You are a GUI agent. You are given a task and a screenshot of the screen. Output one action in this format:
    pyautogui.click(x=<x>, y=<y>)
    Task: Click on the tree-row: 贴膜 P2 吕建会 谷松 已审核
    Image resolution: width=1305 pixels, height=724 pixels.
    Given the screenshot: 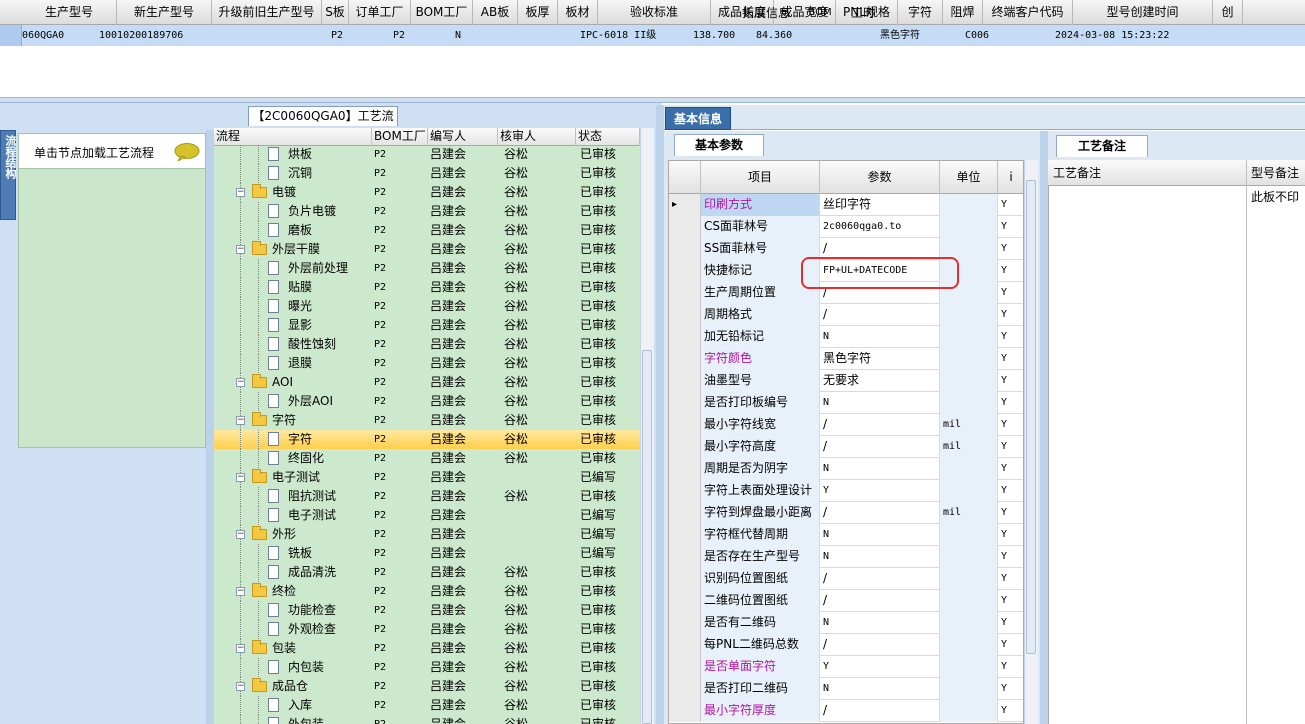 What is the action you would take?
    pyautogui.click(x=427, y=287)
    